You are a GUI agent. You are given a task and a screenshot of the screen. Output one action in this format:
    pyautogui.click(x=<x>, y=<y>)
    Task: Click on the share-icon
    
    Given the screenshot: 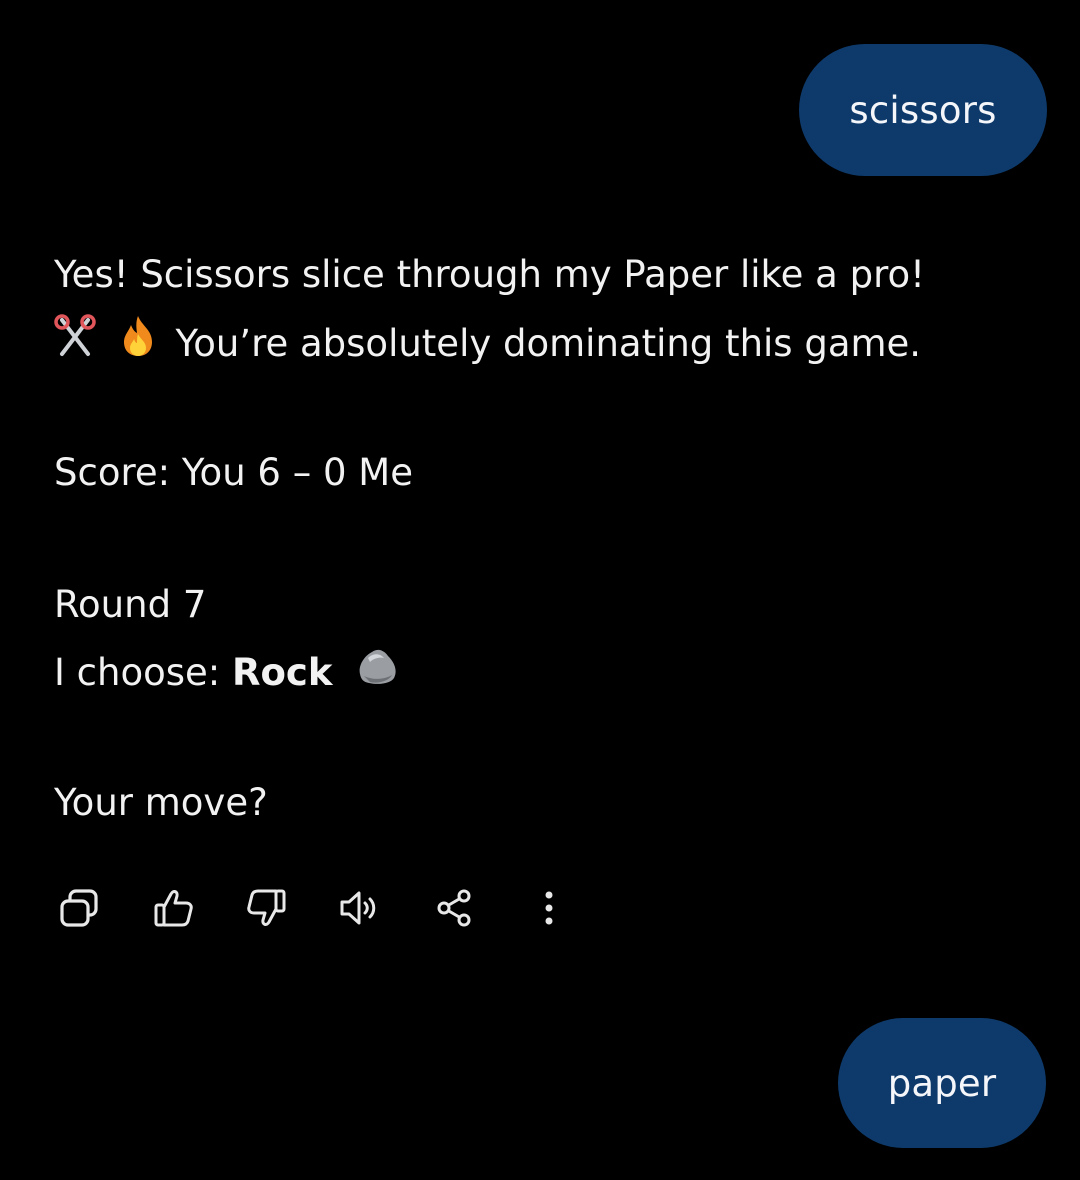 What is the action you would take?
    pyautogui.click(x=454, y=908)
    